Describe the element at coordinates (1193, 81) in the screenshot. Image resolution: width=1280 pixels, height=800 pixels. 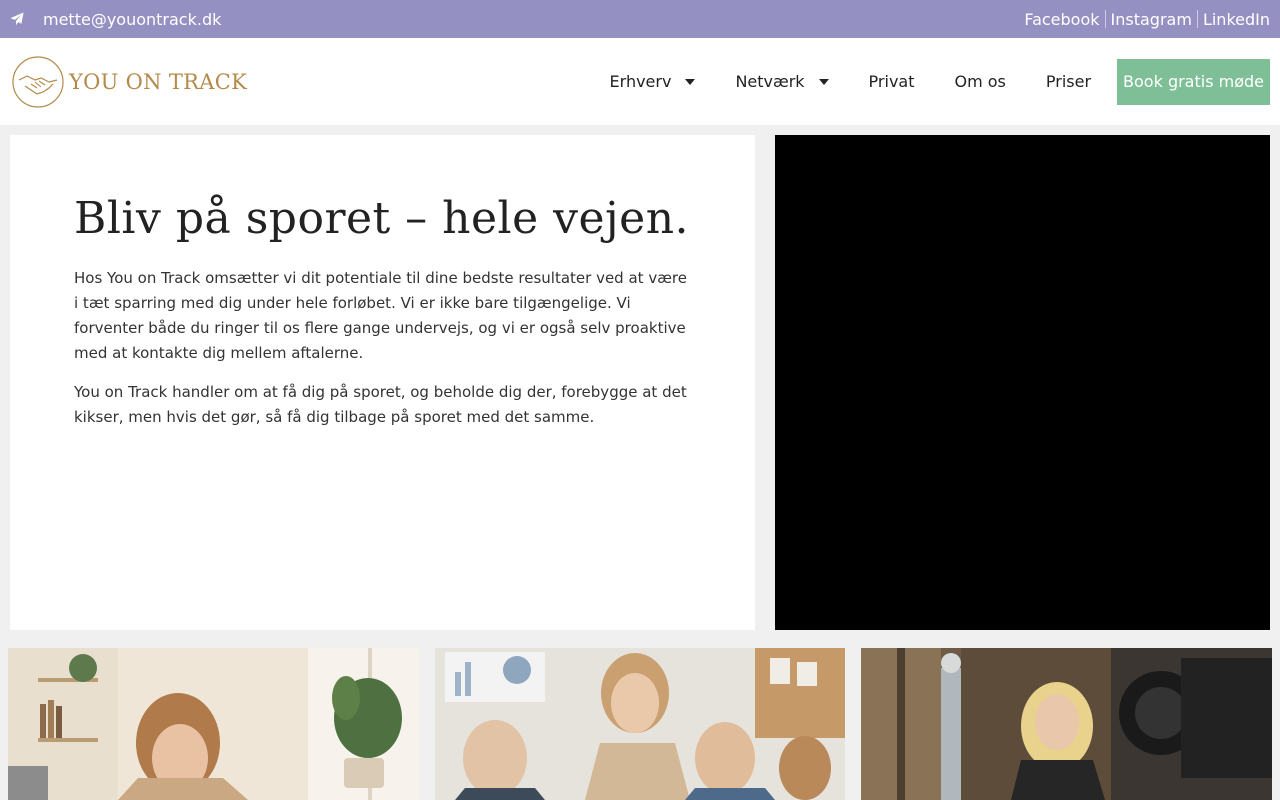
I see `book-meeting-button: Book gratis møde` at that location.